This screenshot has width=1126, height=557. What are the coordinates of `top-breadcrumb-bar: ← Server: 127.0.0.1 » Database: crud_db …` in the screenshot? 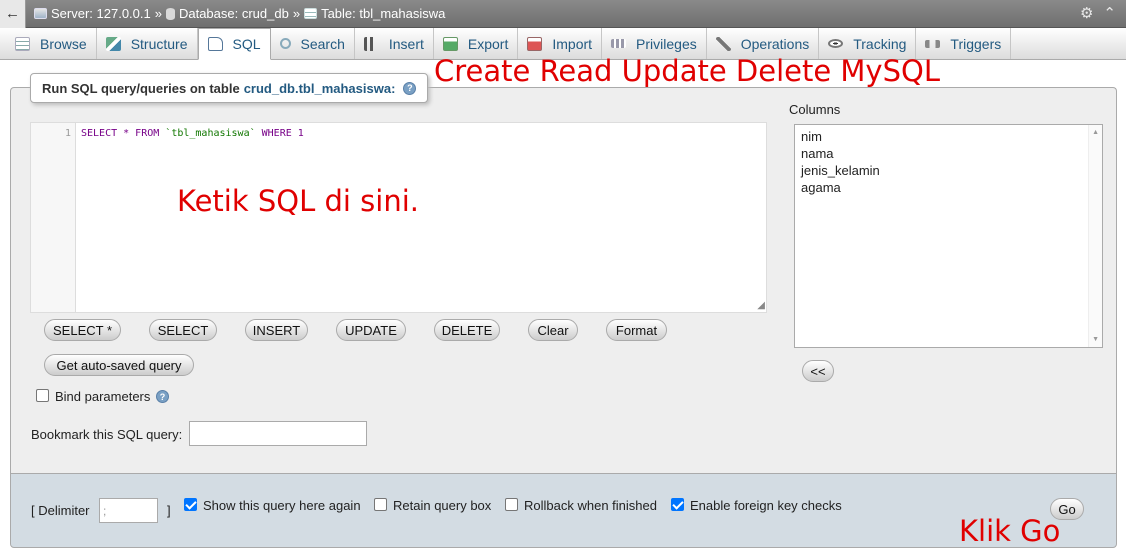 It's located at (563, 14).